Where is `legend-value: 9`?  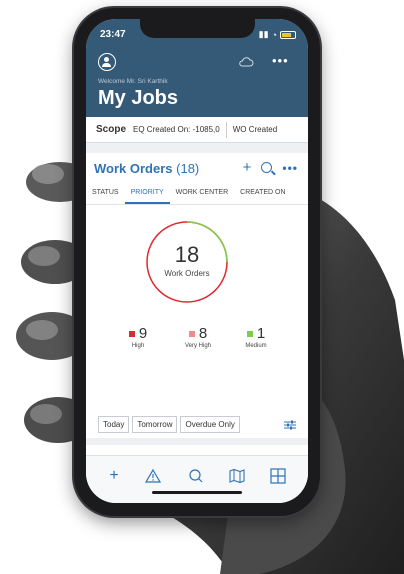
legend-value: 9 is located at coordinates (143, 333).